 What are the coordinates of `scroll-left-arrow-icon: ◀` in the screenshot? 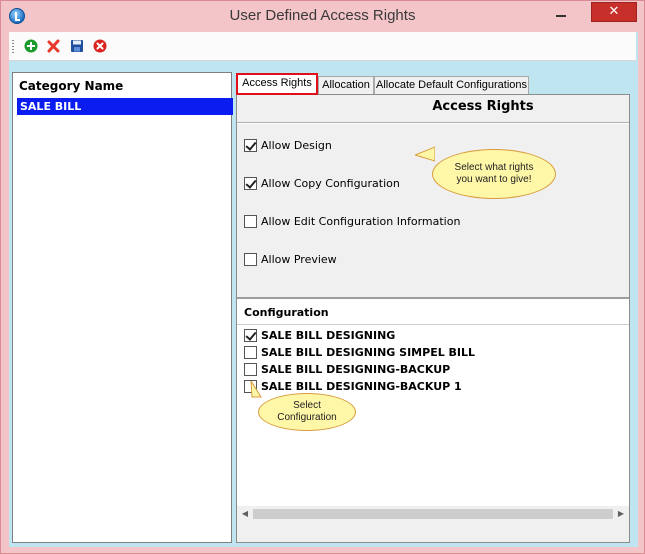 It's located at (245, 514).